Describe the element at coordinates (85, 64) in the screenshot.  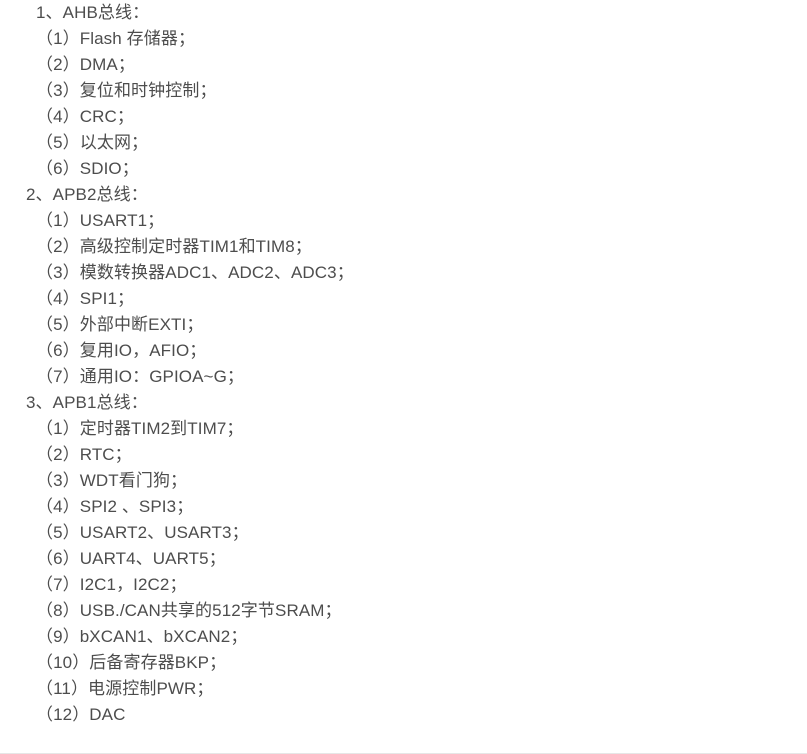
I see `list-item: （2）DMA；` at that location.